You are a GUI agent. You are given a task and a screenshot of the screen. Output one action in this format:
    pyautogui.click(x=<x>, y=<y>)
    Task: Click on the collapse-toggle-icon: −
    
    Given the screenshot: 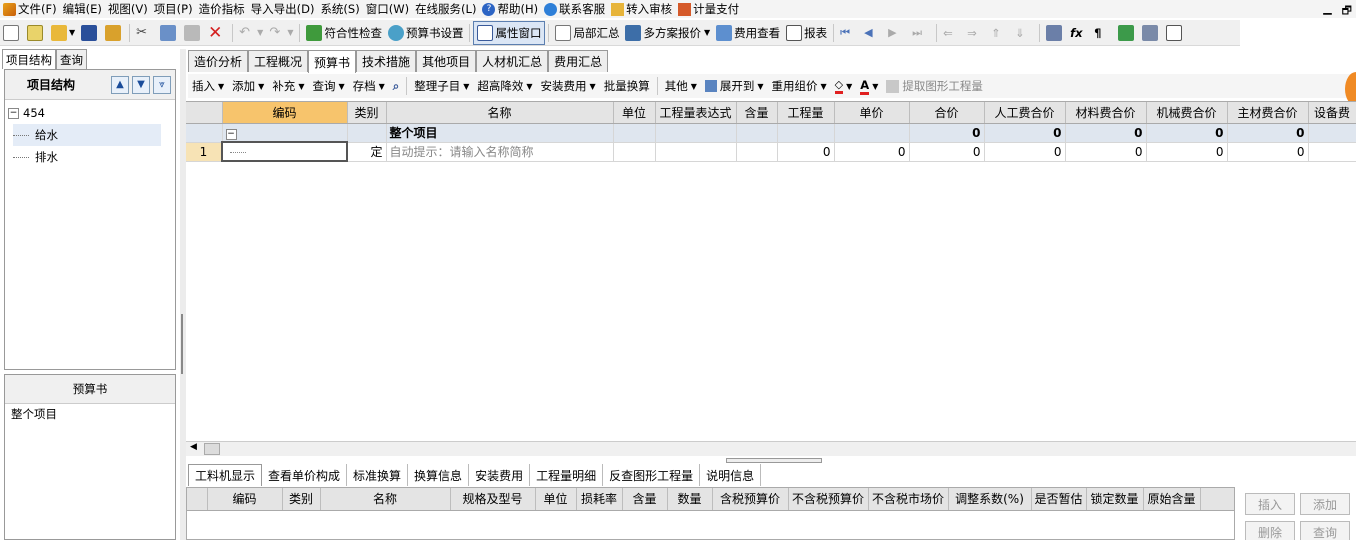 What is the action you would take?
    pyautogui.click(x=231, y=134)
    